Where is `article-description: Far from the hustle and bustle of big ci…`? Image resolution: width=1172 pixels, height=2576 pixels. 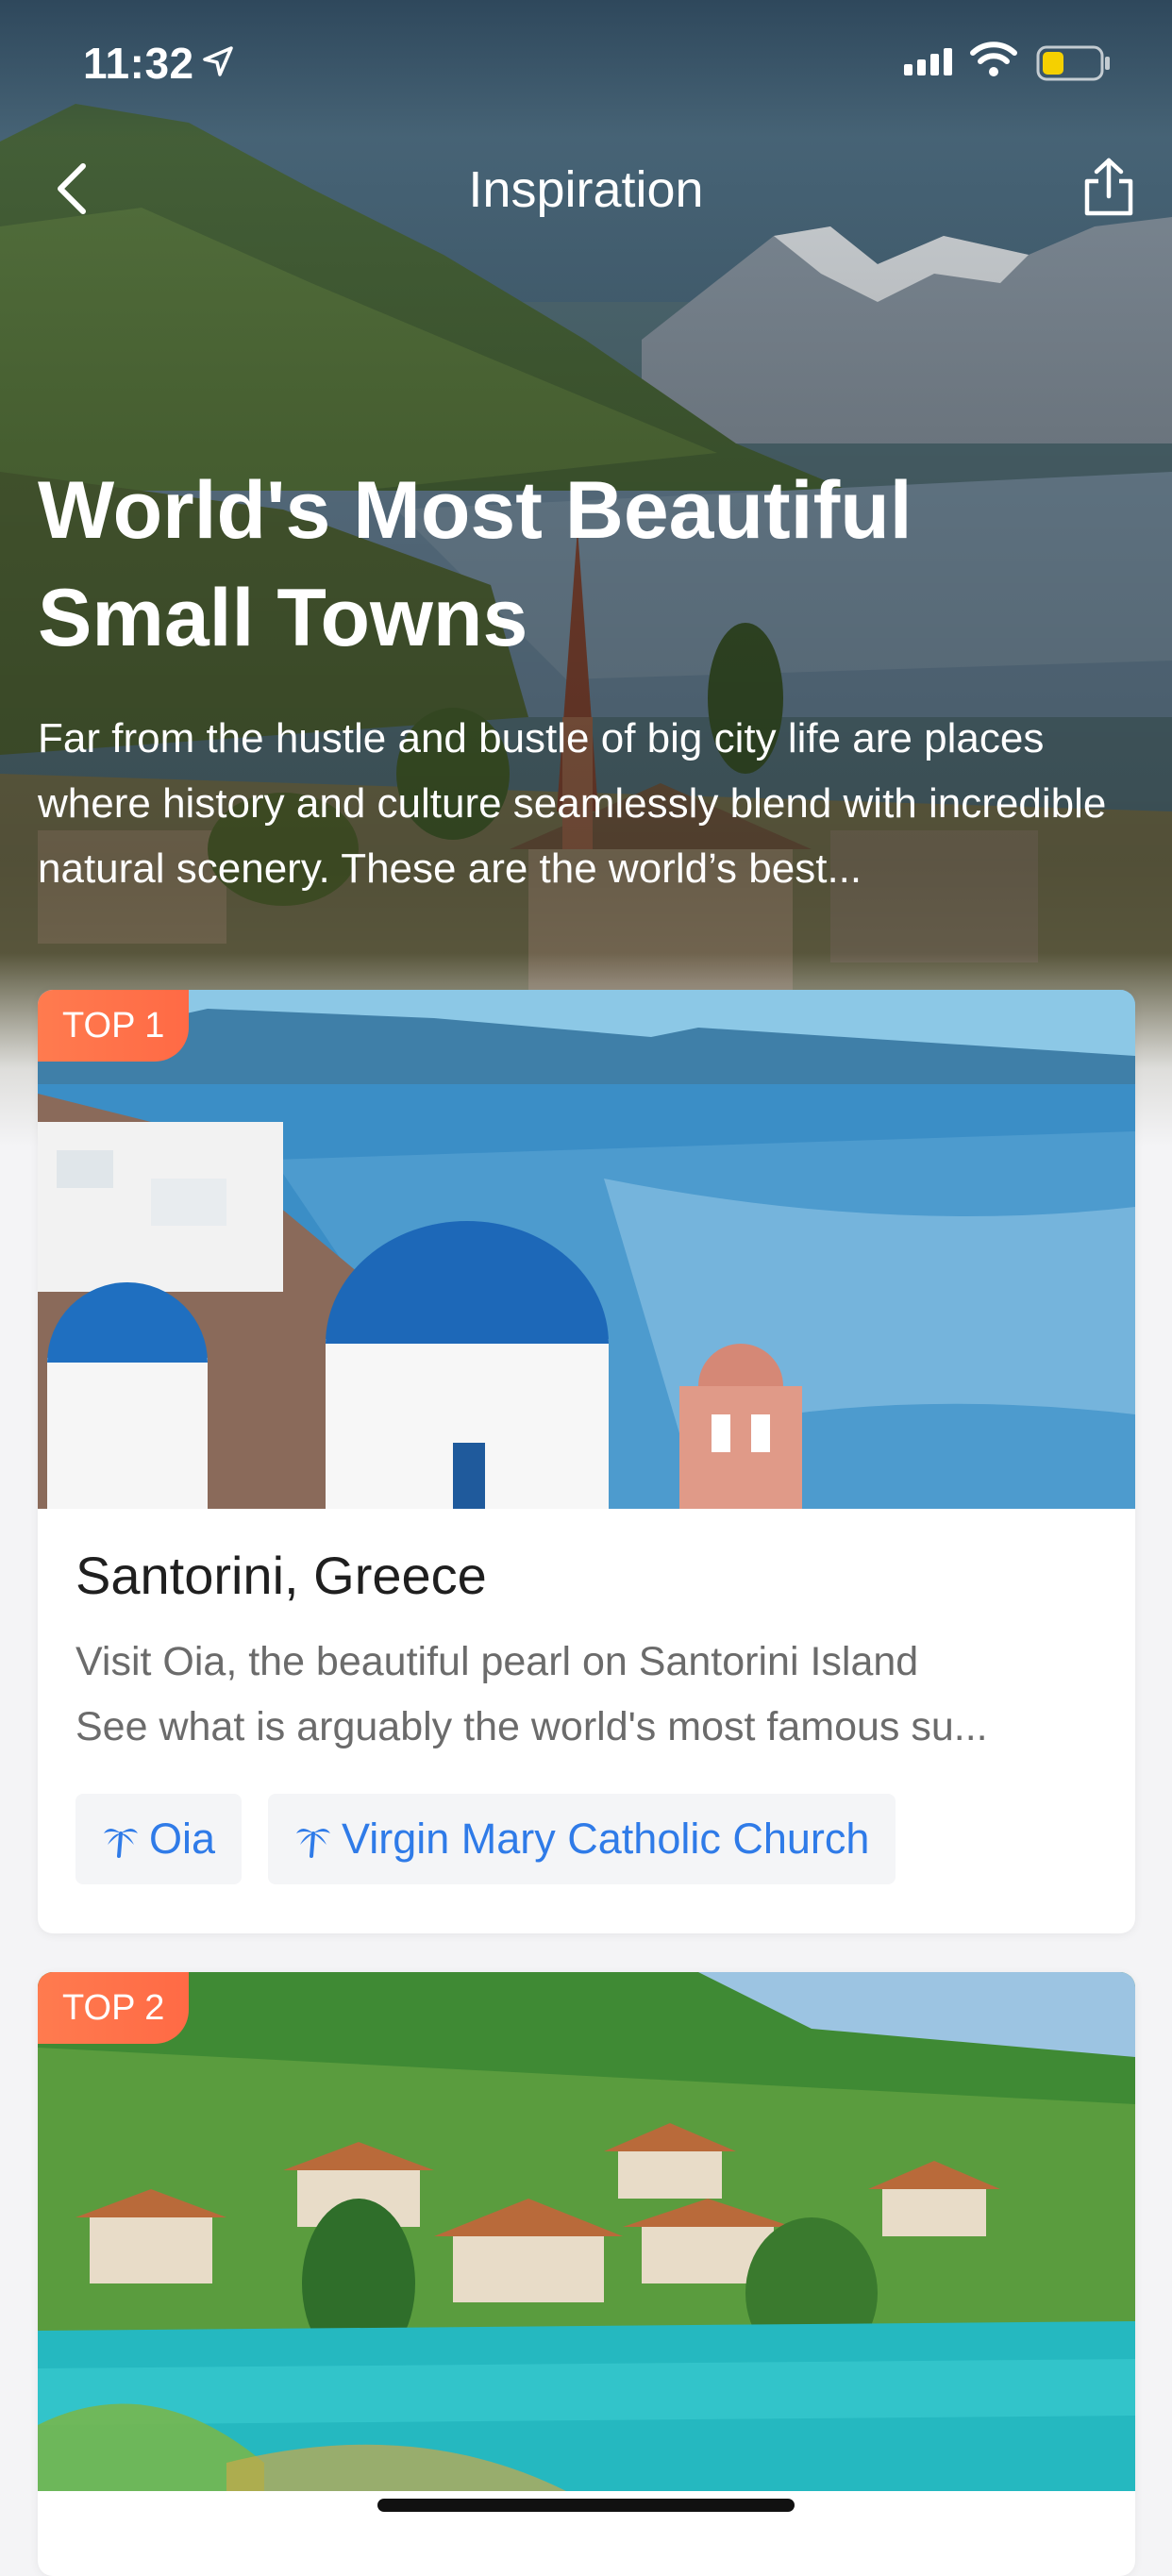 article-description: Far from the hustle and bustle of big ci… is located at coordinates (572, 803).